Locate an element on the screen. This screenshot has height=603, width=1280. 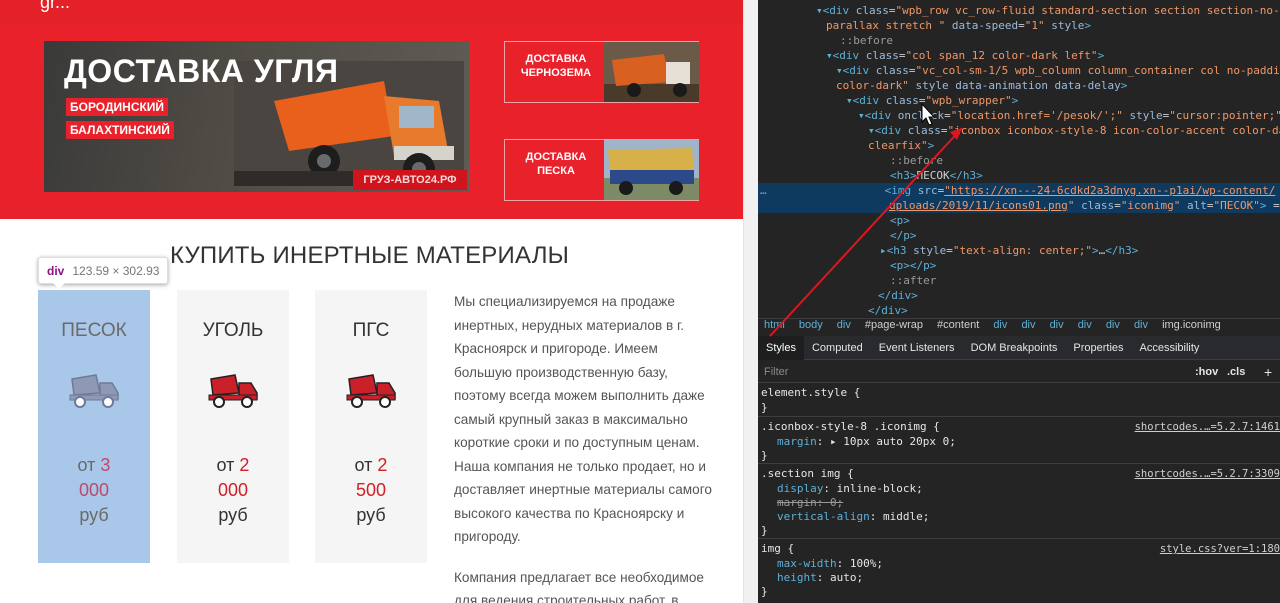
product-card-pgs: ПГС от 2 500 руб is located at coordinates (371, 426).